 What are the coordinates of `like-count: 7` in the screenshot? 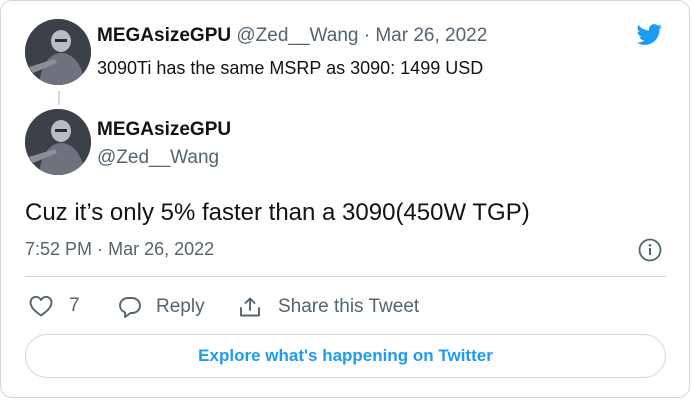 It's located at (74, 305).